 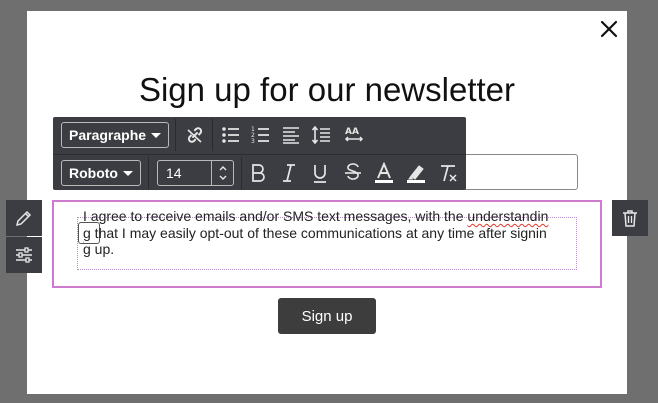 I want to click on letter-spacing-icon: AA, so click(x=354, y=134).